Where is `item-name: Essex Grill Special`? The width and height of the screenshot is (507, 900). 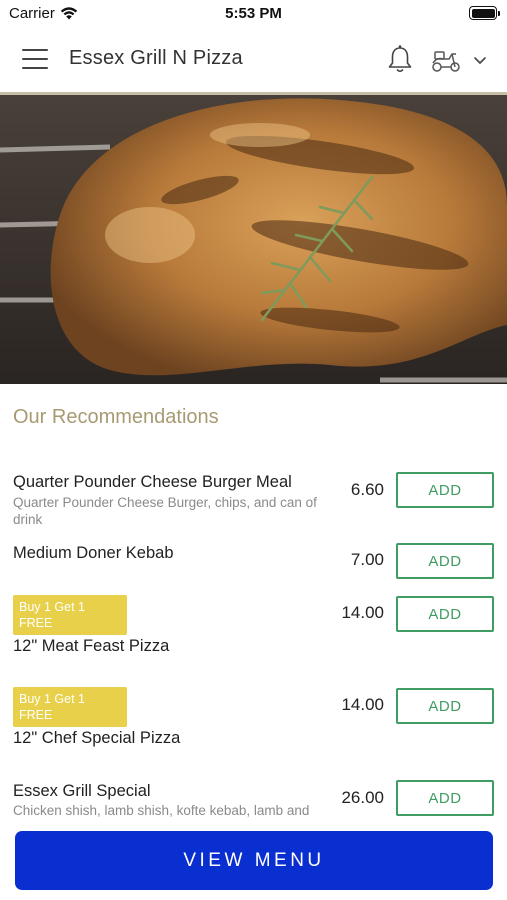 item-name: Essex Grill Special is located at coordinates (82, 791).